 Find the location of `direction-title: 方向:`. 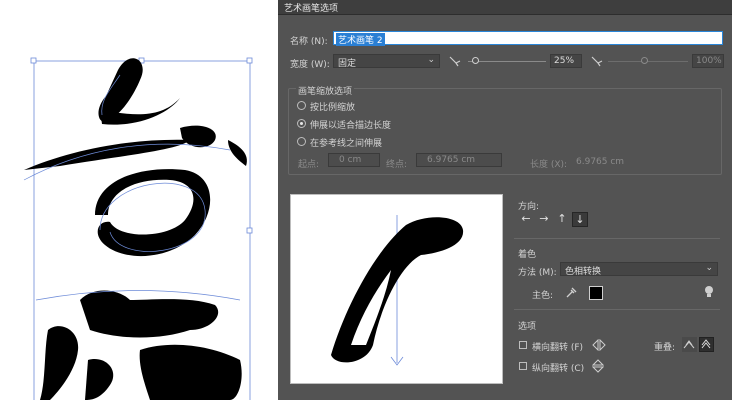

direction-title: 方向: is located at coordinates (529, 207).